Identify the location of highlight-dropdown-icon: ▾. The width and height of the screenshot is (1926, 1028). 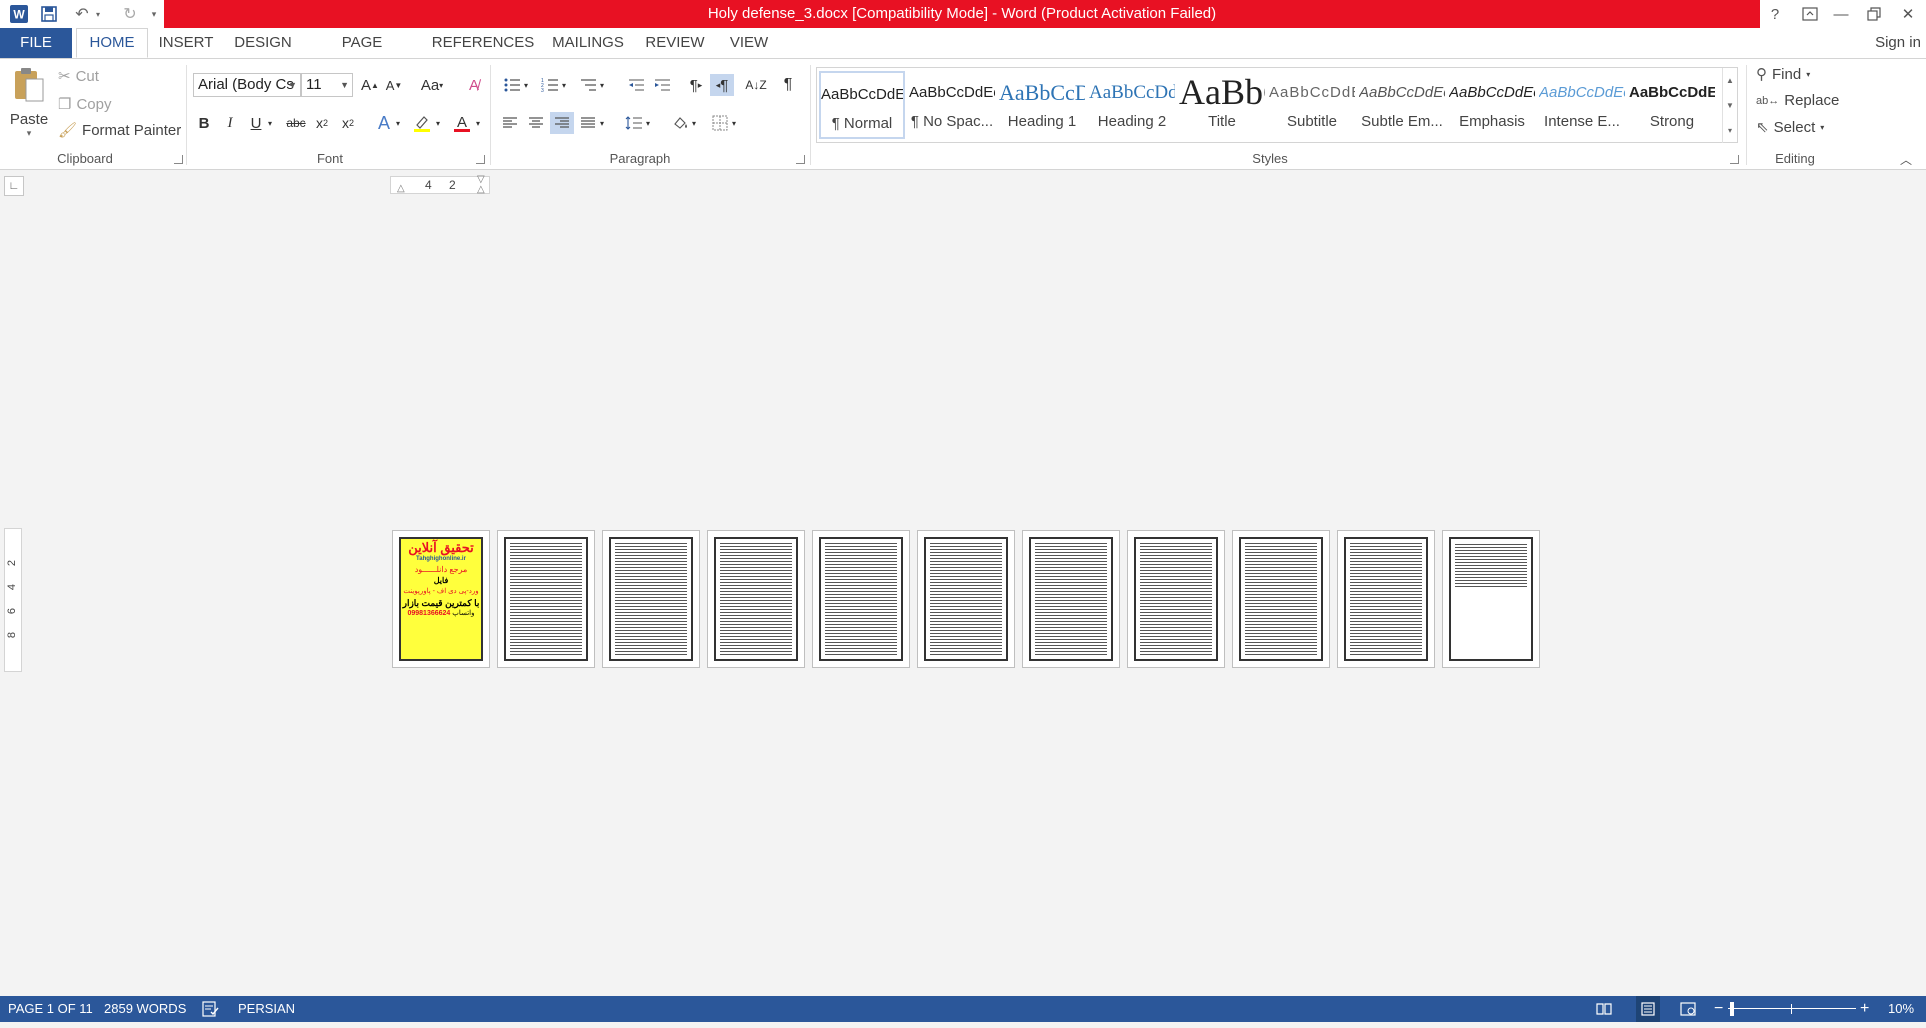
(438, 123).